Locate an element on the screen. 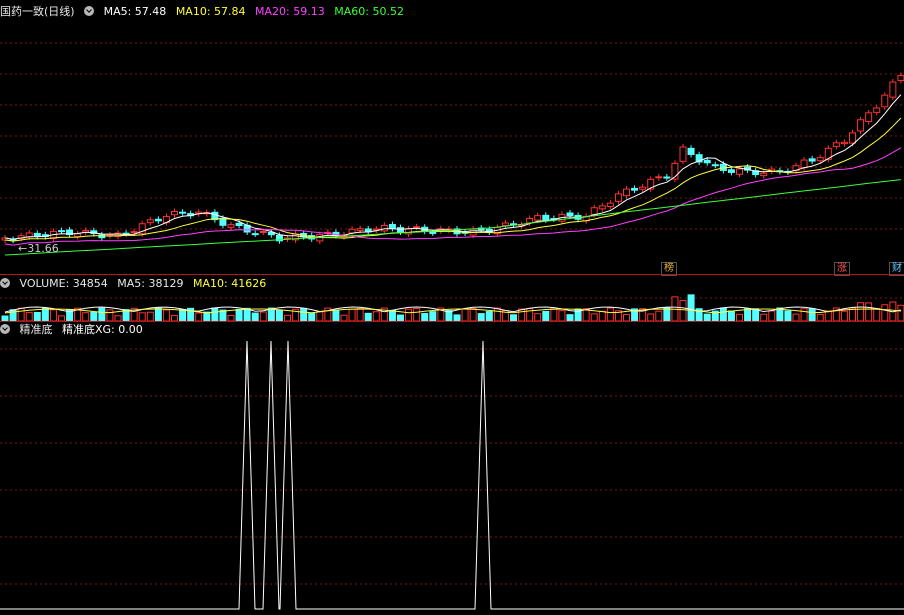  indicator-name: 精准底 is located at coordinates (36, 329).